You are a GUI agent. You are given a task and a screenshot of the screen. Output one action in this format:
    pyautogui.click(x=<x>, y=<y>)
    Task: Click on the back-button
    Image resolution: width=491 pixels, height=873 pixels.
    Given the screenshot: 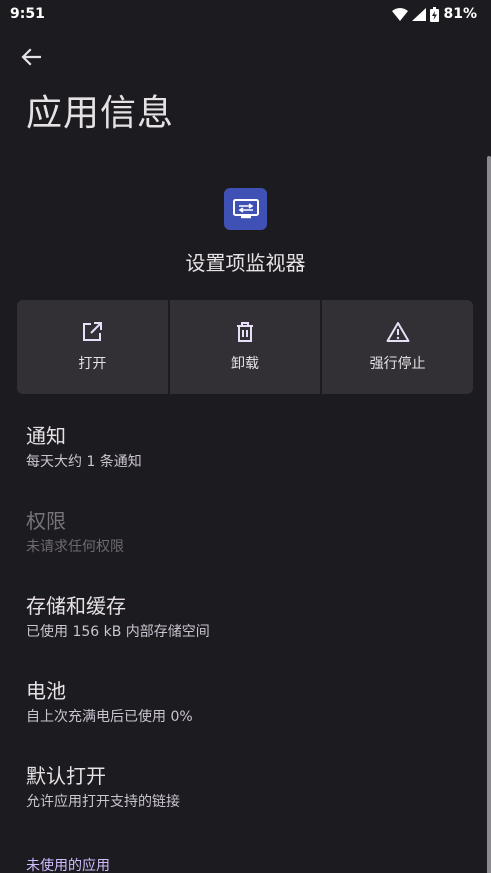 What is the action you would take?
    pyautogui.click(x=31, y=57)
    